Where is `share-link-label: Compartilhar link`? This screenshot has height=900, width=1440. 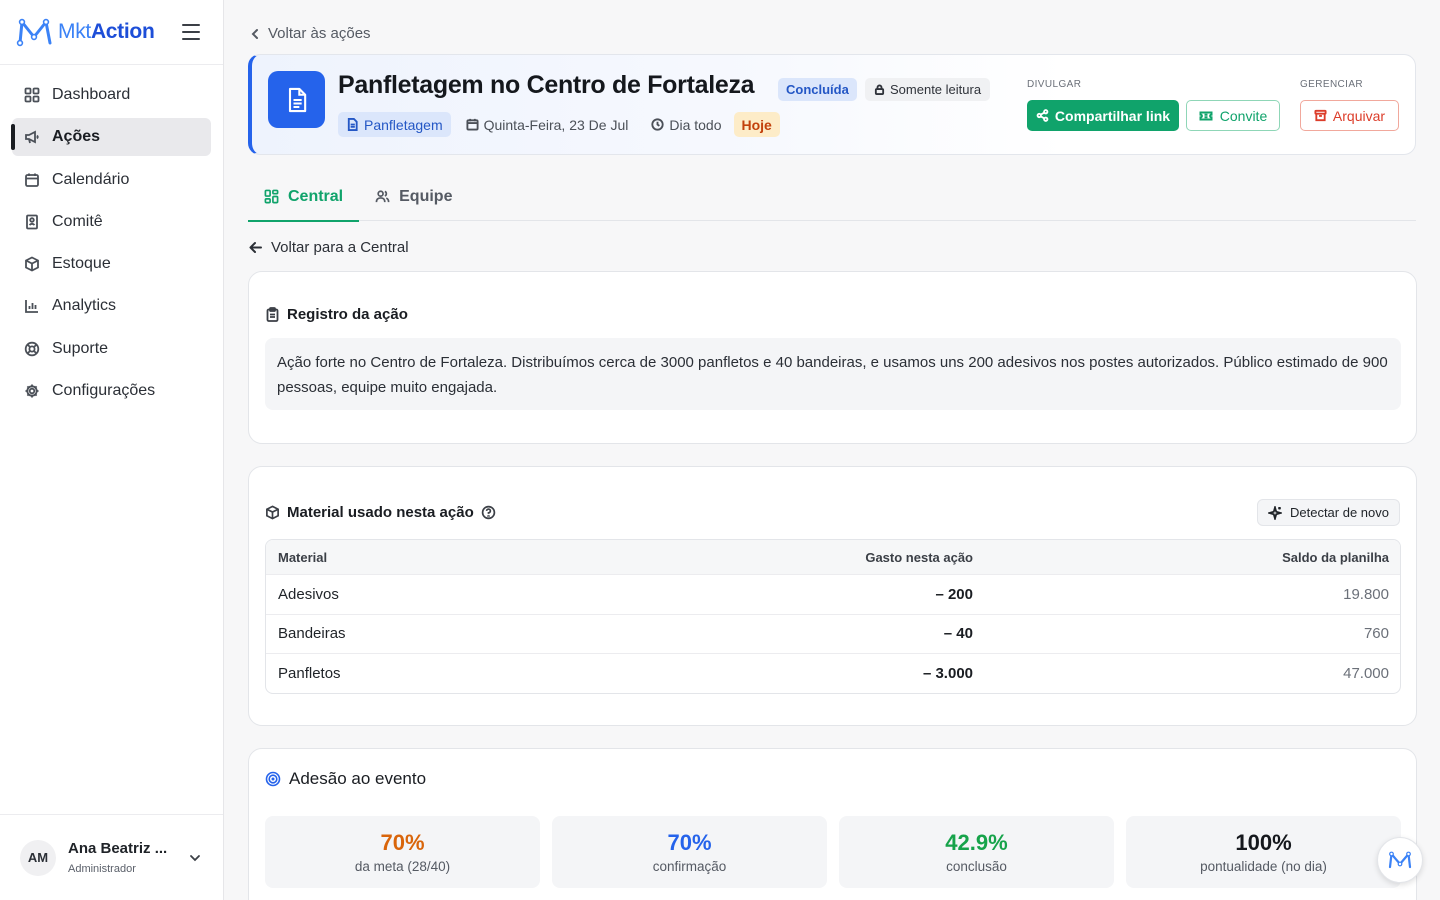 share-link-label: Compartilhar link is located at coordinates (1112, 115).